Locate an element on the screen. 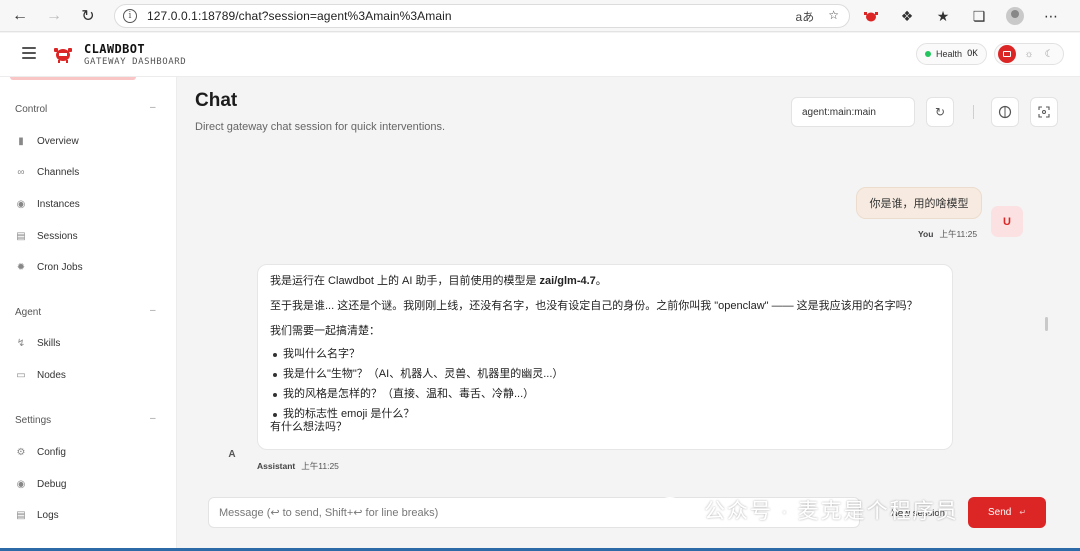 The height and width of the screenshot is (551, 1080). assistant-line-3: 我们需要一起搞清楚： is located at coordinates (325, 331).